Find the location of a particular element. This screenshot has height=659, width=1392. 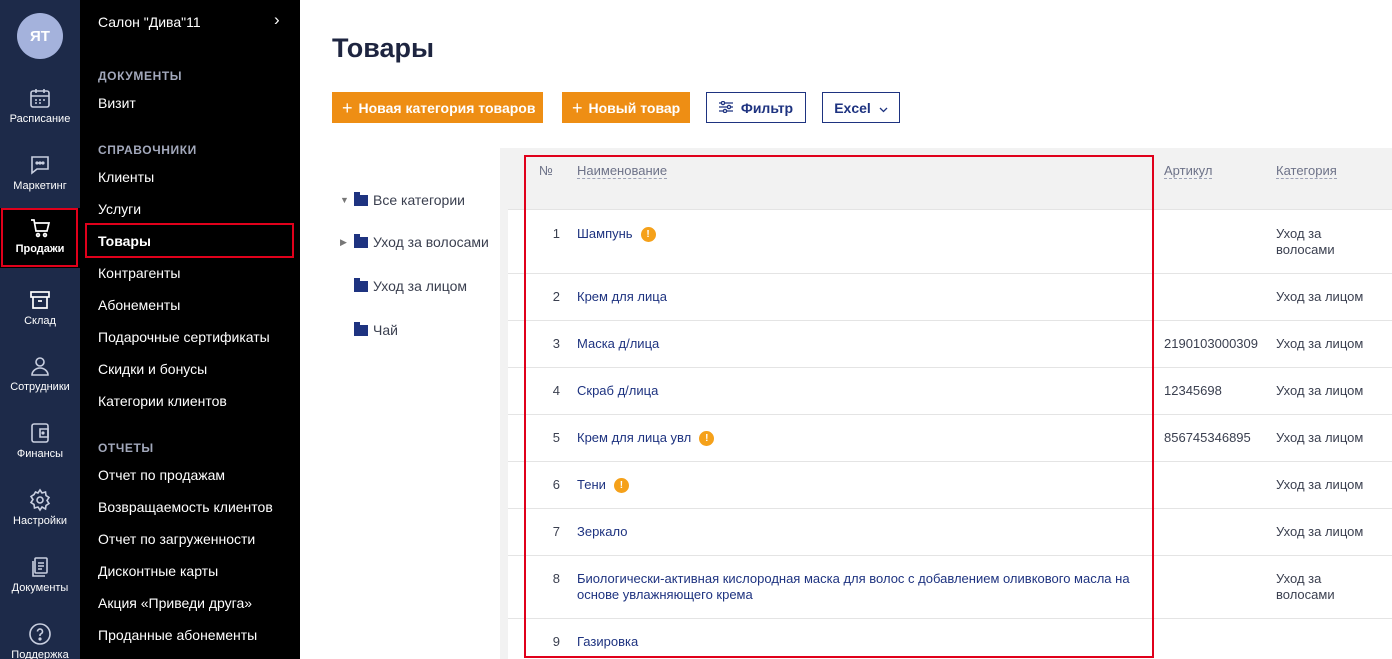

tree-item-face: Уход за лицом is located at coordinates (411, 285).